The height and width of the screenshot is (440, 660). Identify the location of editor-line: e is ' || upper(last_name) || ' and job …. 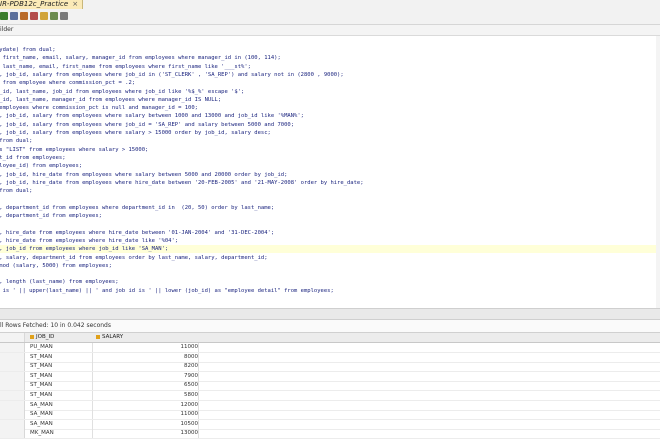
(330, 291).